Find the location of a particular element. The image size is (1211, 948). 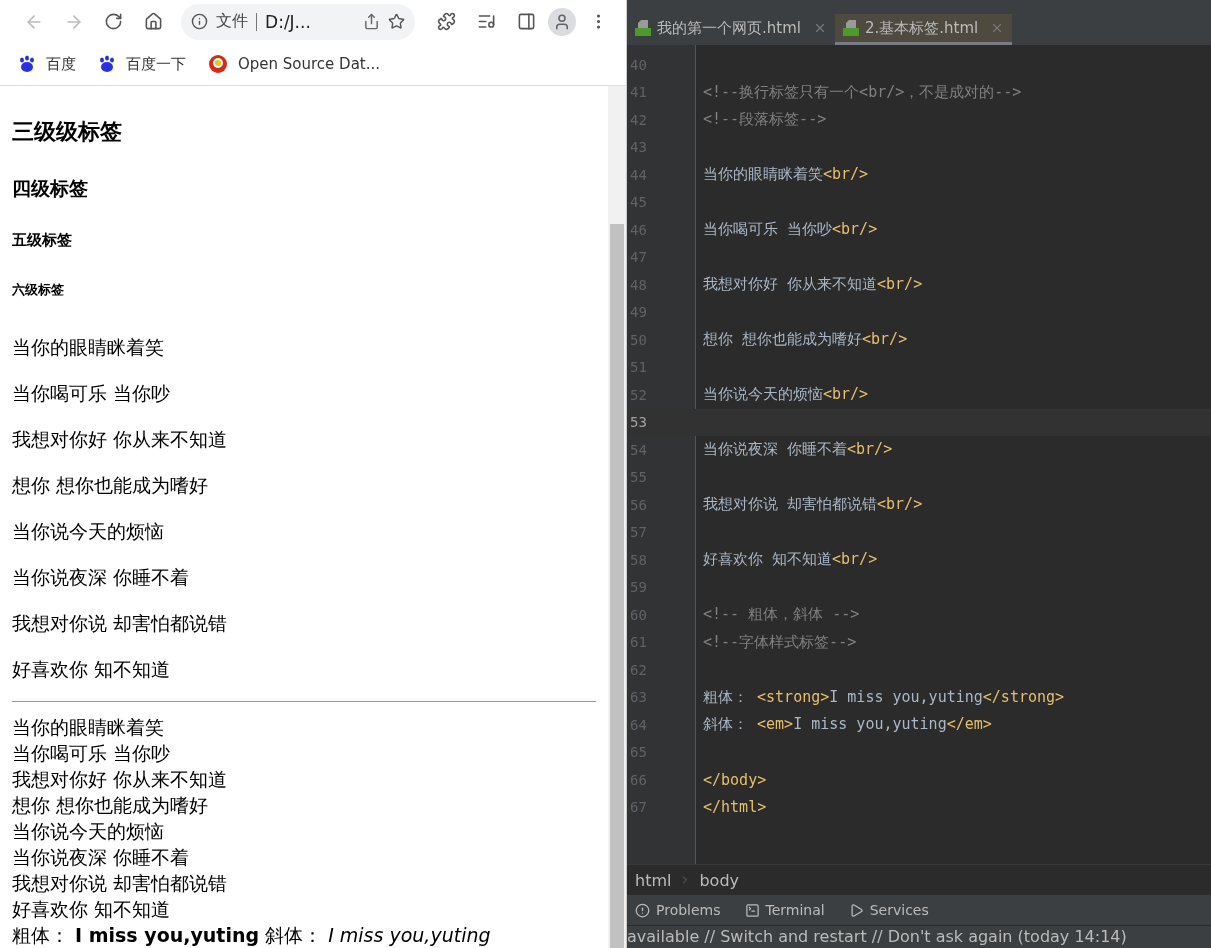

paragraph: 想你 想你也能成为嗜好 is located at coordinates (111, 485).